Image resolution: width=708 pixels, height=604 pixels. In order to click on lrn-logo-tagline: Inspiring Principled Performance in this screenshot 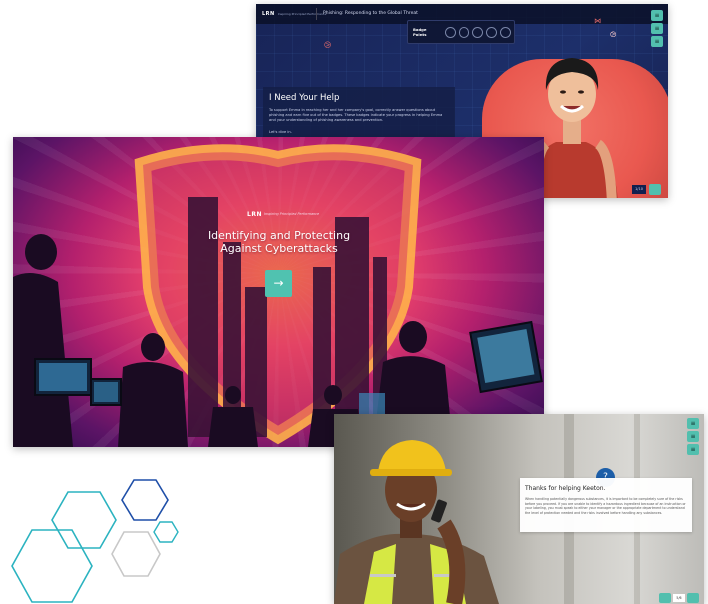, I will do `click(292, 214)`.